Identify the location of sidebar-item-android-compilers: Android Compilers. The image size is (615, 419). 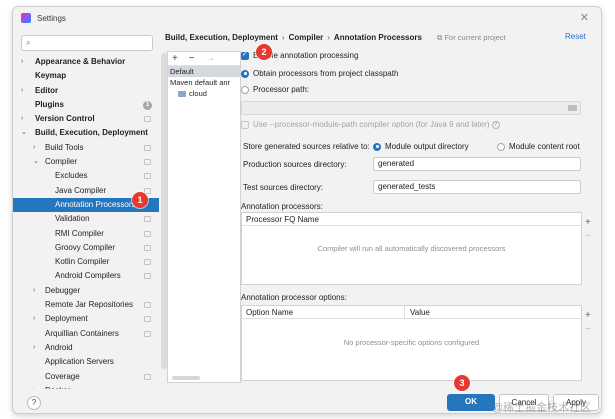
(86, 276).